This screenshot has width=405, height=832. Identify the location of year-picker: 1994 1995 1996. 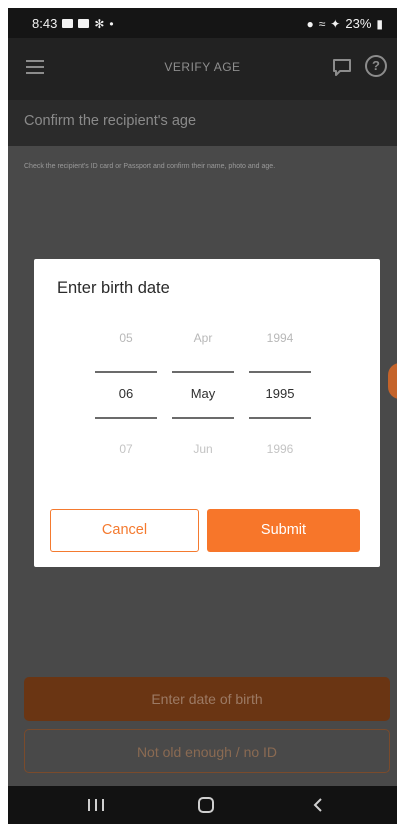
(280, 401).